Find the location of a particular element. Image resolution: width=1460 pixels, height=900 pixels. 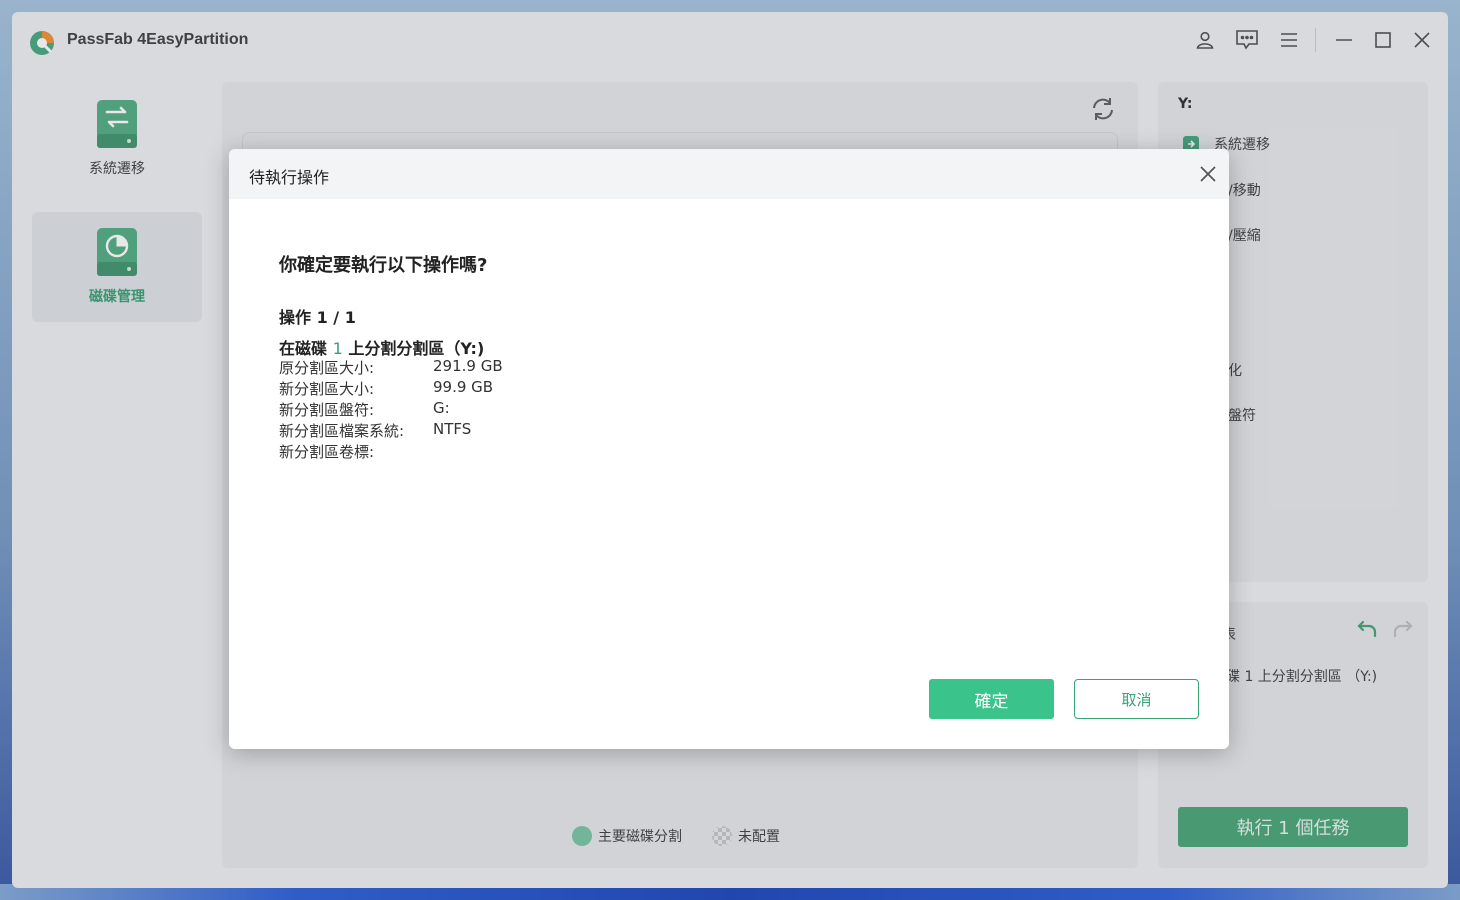

detail-label: 新分割區卷標: is located at coordinates (327, 452).